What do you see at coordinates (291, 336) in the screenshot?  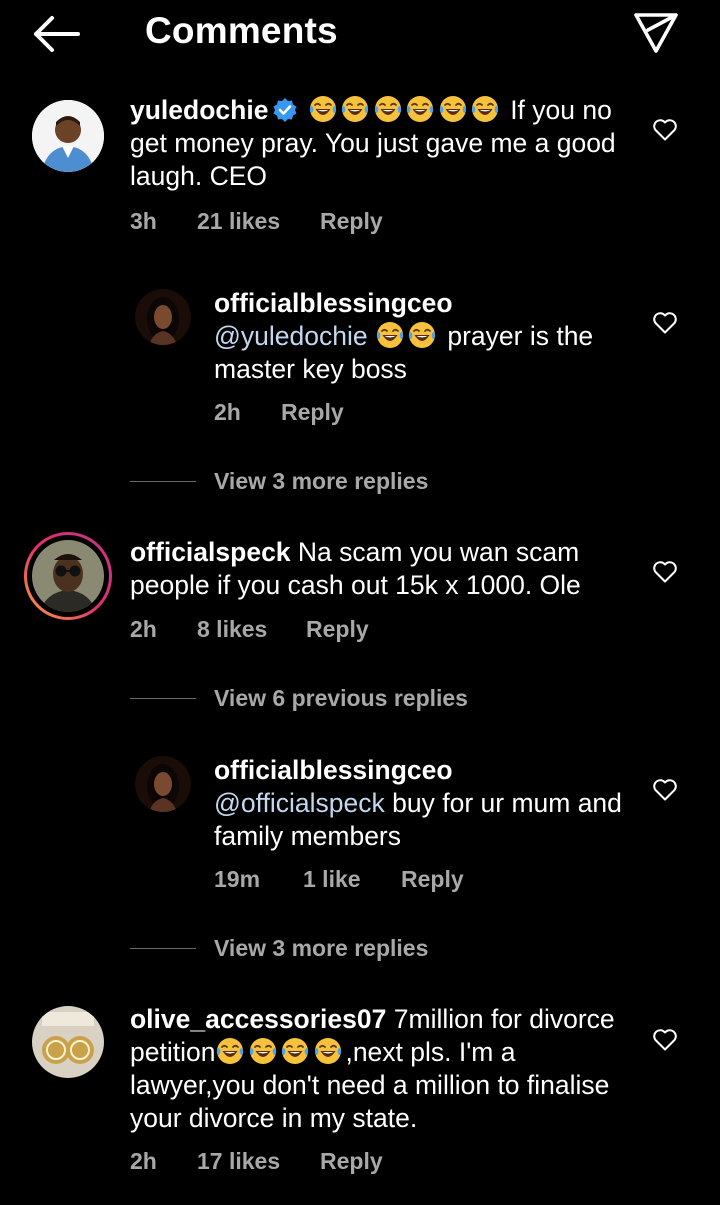 I see `mention-link: @yuledochie` at bounding box center [291, 336].